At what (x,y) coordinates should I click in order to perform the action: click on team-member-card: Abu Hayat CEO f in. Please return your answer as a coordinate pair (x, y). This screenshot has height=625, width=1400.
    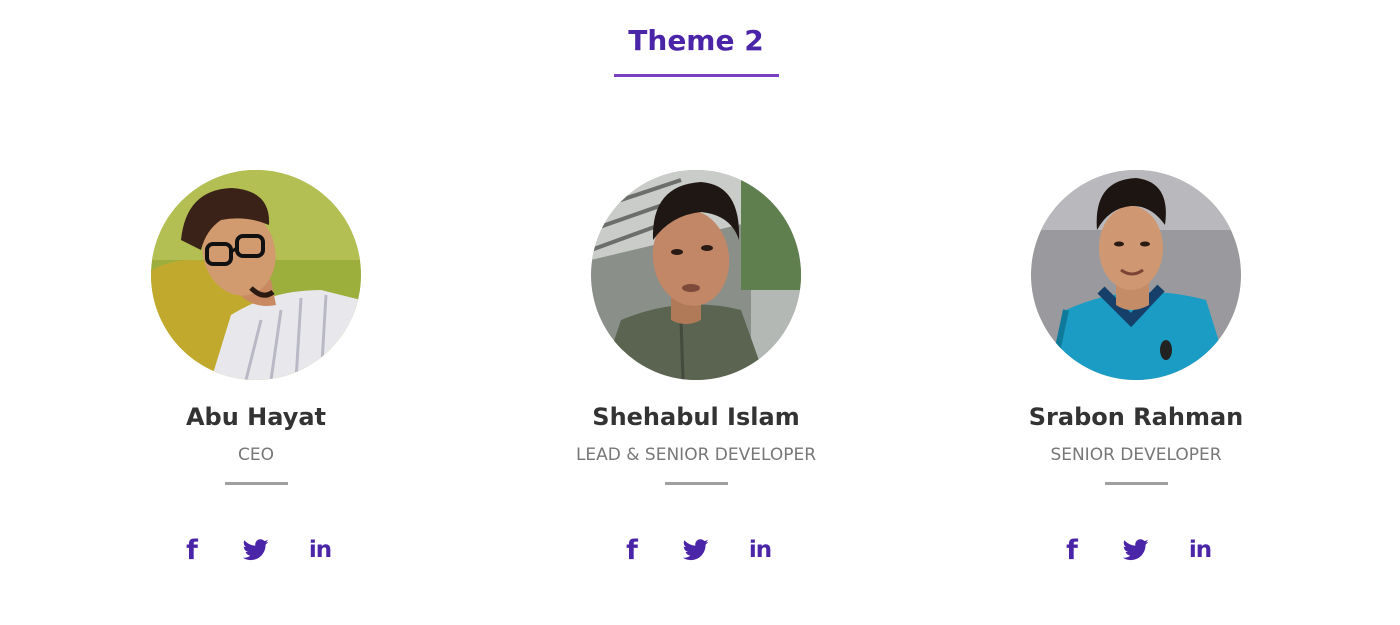
    Looking at the image, I should click on (256, 368).